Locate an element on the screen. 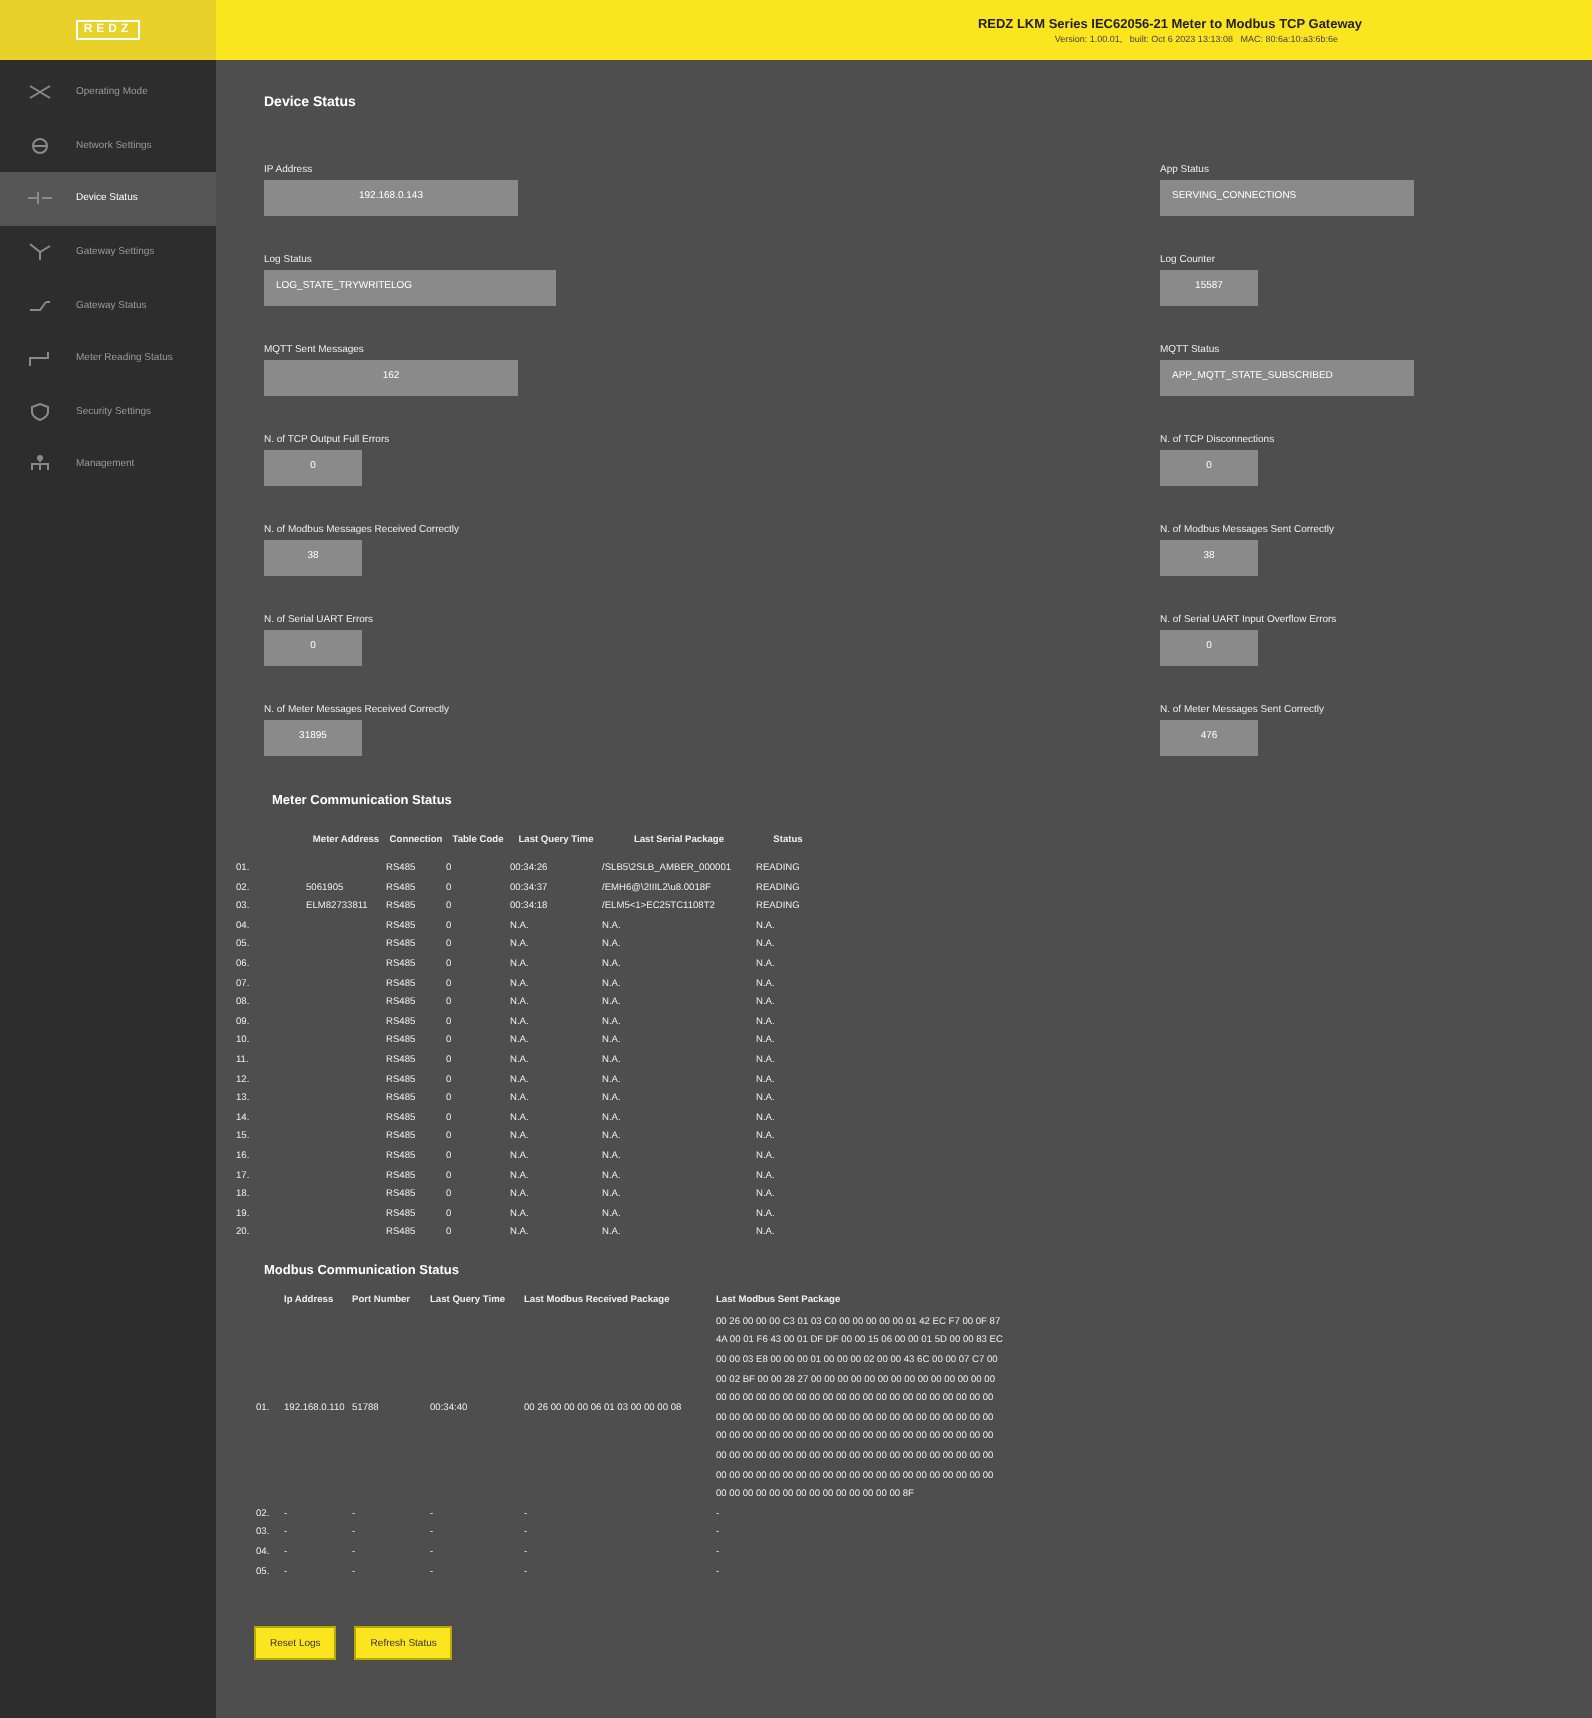 The height and width of the screenshot is (1718, 1592). shield-icon is located at coordinates (40, 411).